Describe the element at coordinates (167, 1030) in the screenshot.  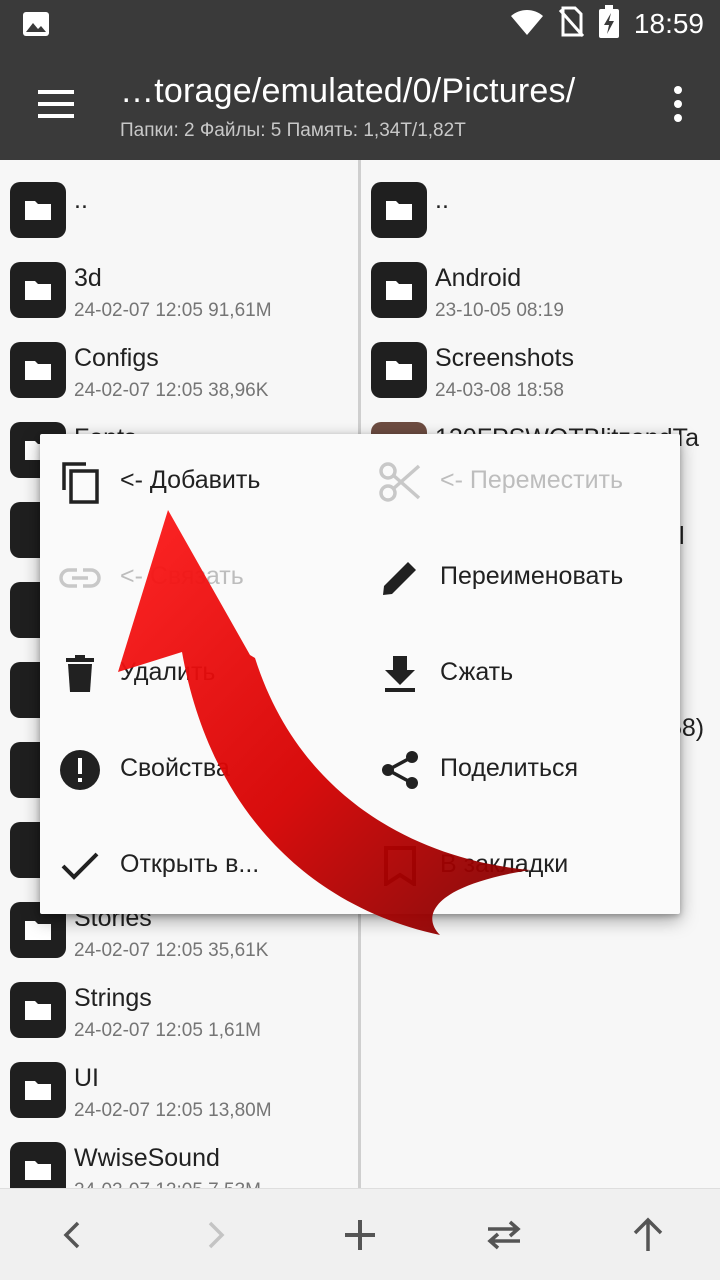
I see `item-meta: 24-02-07 12:05 1,61M` at that location.